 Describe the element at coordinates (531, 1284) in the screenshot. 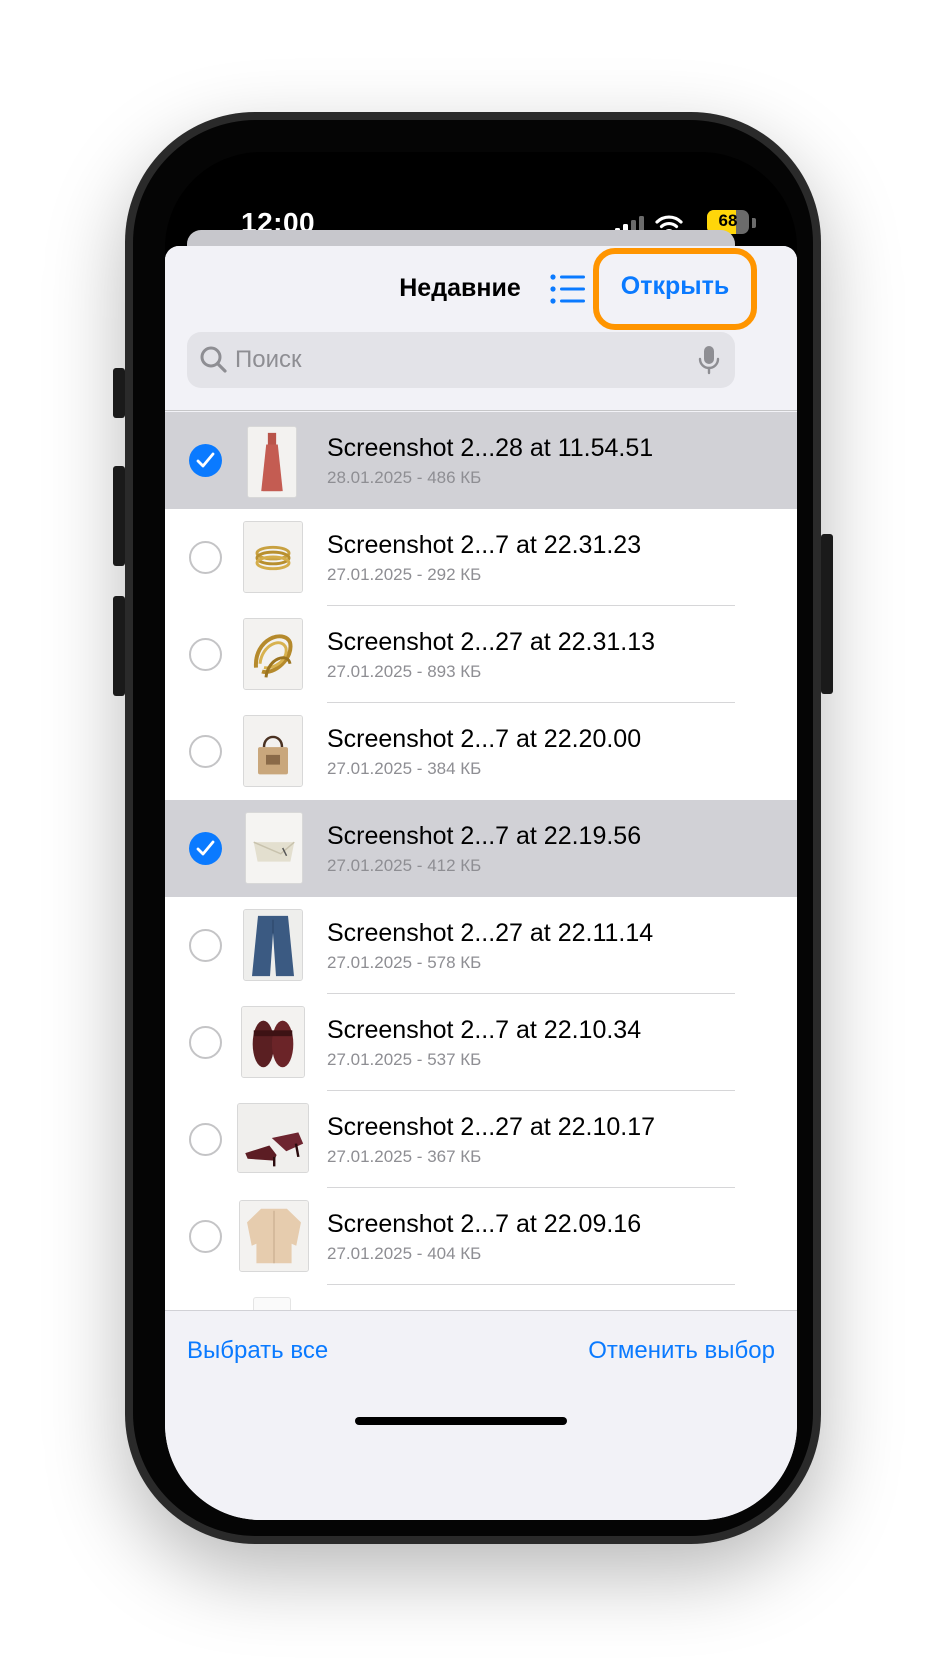

I see `row-separator` at that location.